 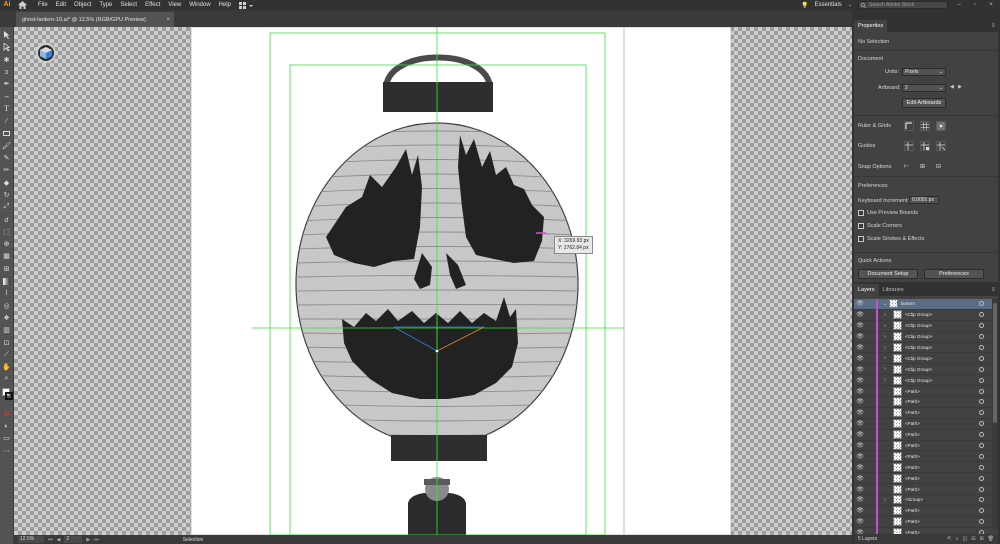 What do you see at coordinates (105, 5) in the screenshot?
I see `menu-type: Type` at bounding box center [105, 5].